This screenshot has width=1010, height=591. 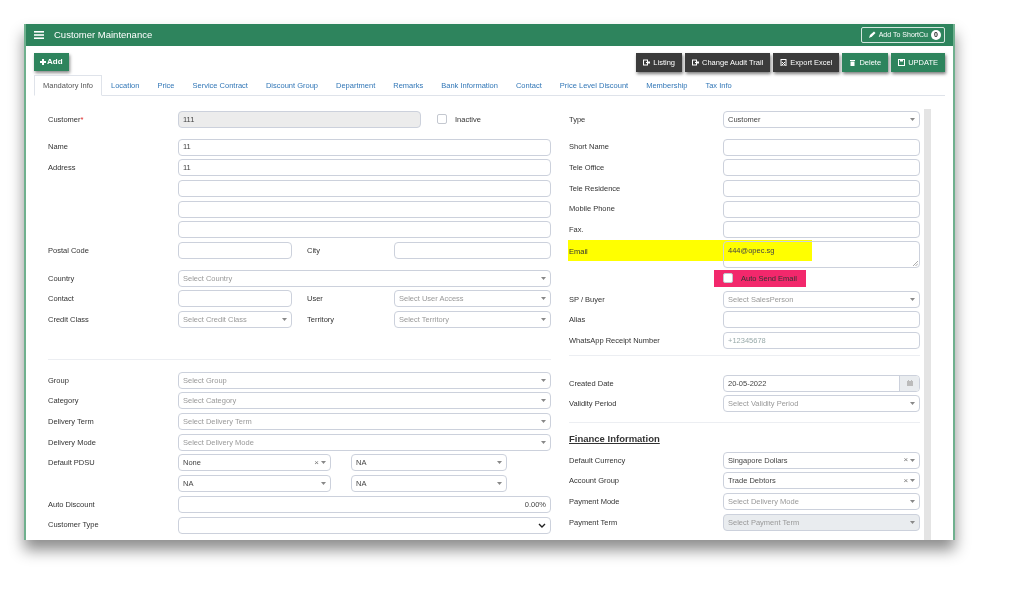 I want to click on calendar-button, so click(x=909, y=383).